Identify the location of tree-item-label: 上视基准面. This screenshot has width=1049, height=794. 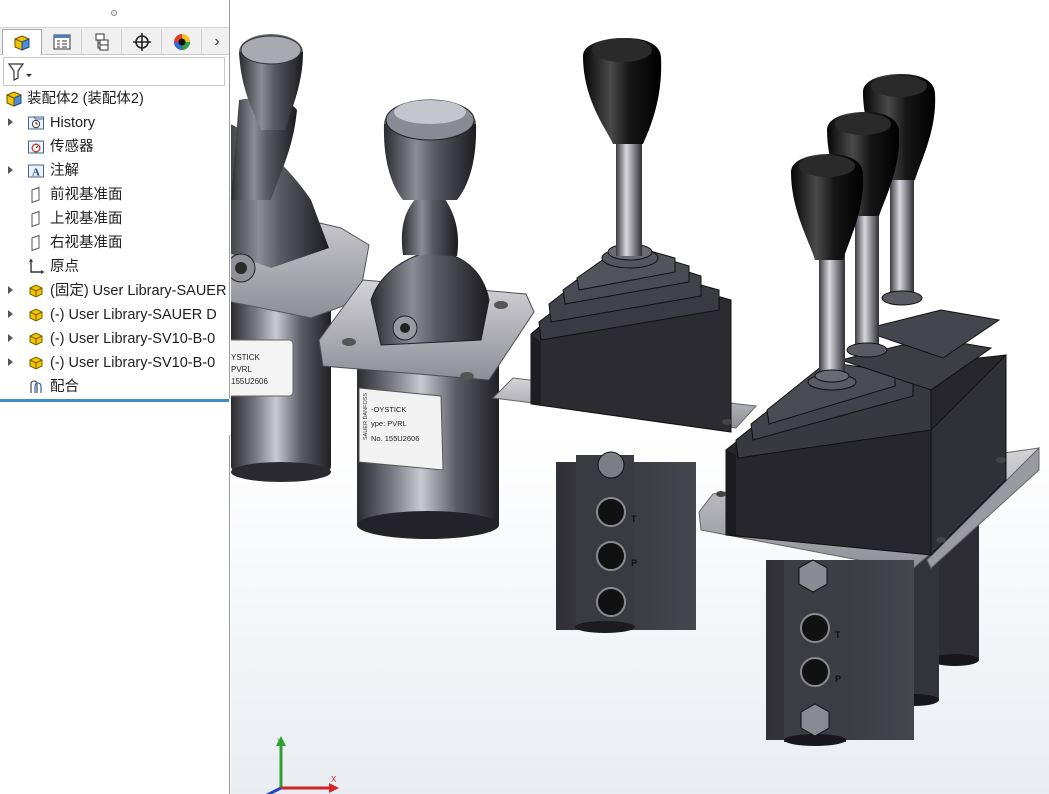
(86, 219).